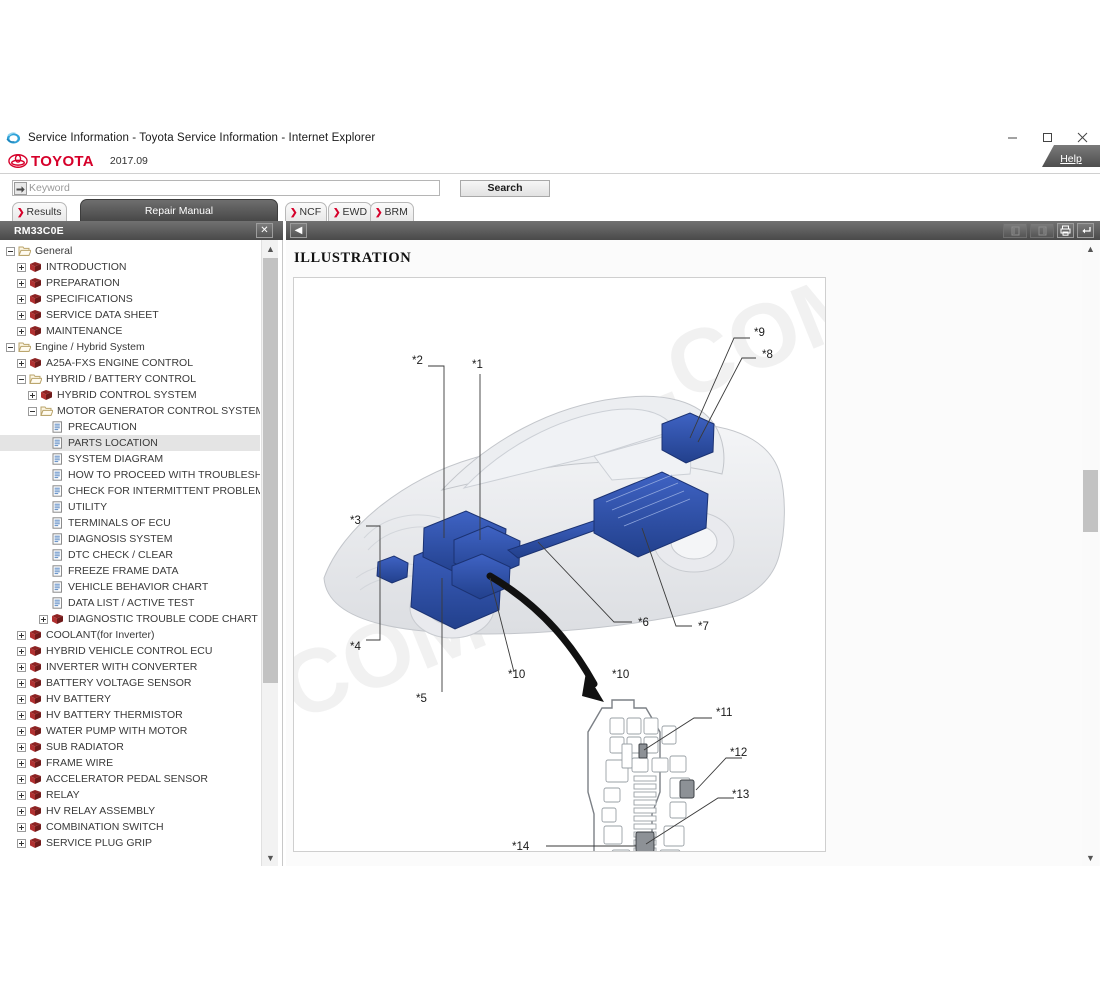 The image size is (1100, 1000). I want to click on tree-item-hv-battery: HV BATTERY, so click(130, 699).